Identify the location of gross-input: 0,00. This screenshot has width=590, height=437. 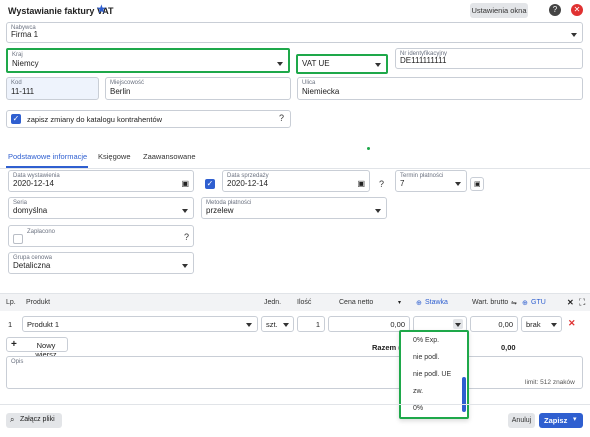
(494, 324).